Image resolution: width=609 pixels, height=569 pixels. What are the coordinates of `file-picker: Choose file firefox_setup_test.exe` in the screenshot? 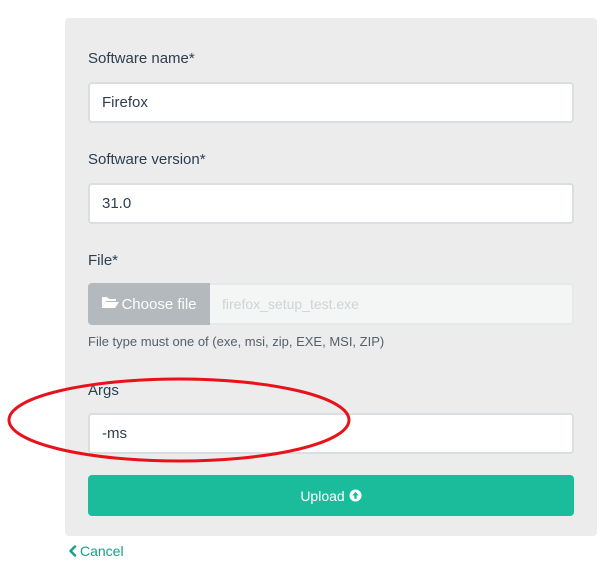 It's located at (331, 304).